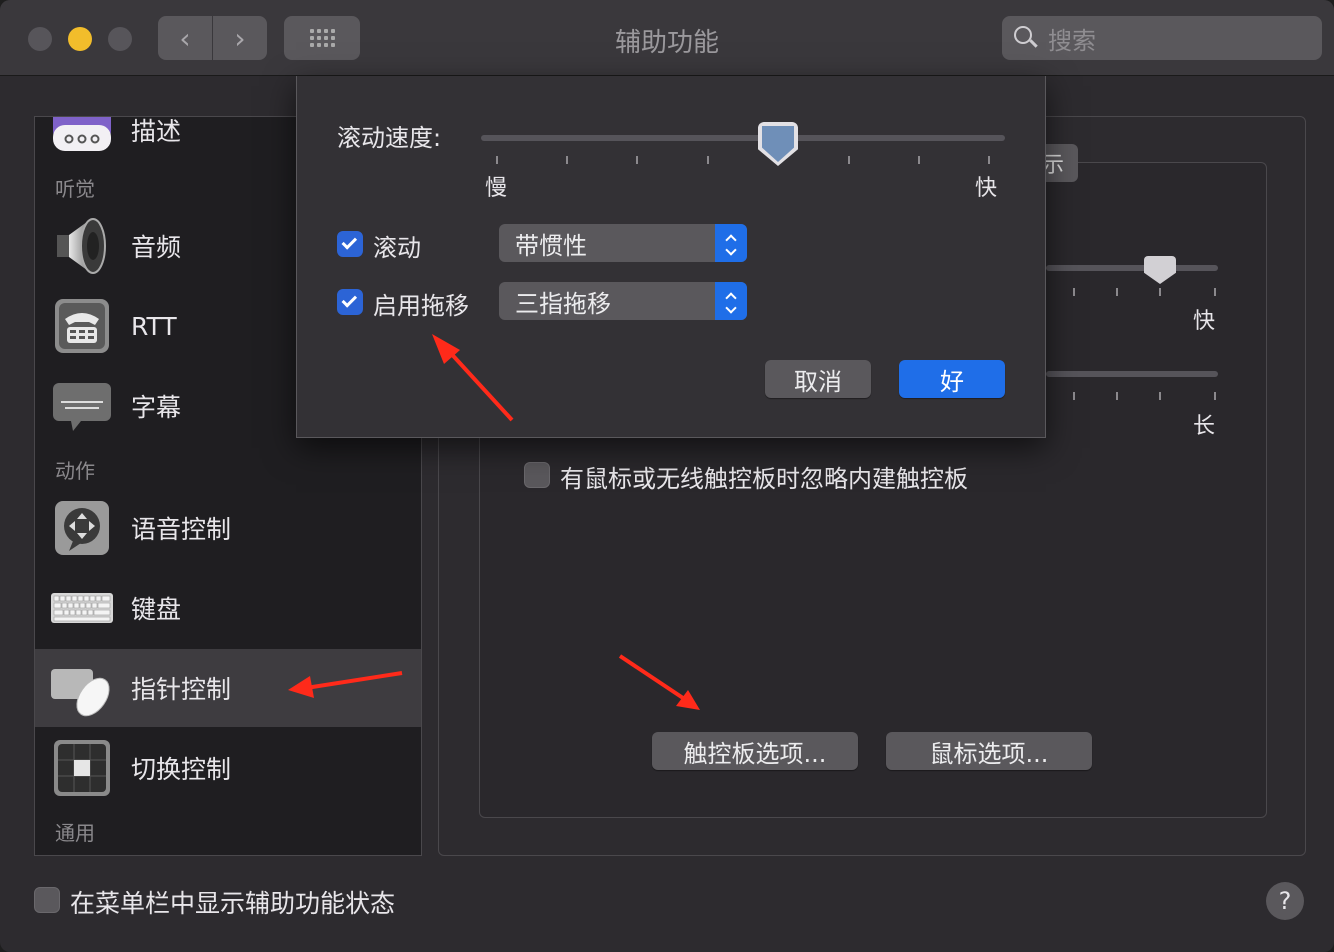 The image size is (1334, 952). What do you see at coordinates (494, 522) in the screenshot?
I see `annotation-arrows` at bounding box center [494, 522].